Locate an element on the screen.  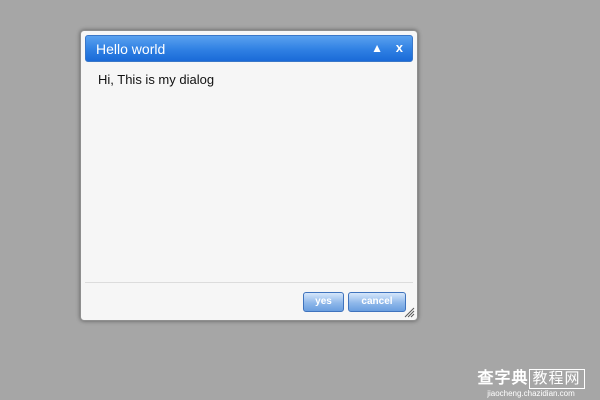
dialog-titlebar: Hello world ▲ x is located at coordinates (249, 48).